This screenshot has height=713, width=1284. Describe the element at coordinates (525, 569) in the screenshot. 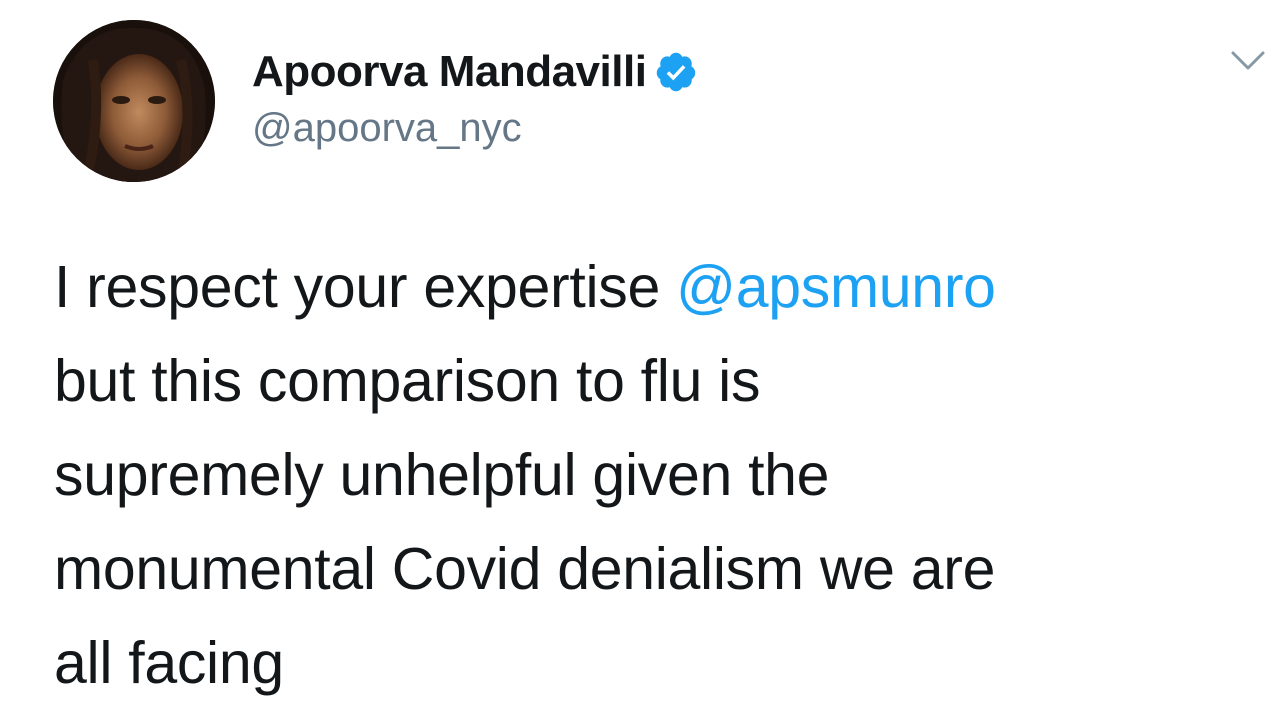

I see `tweet-text-line: monumental Covid denialism we are` at that location.